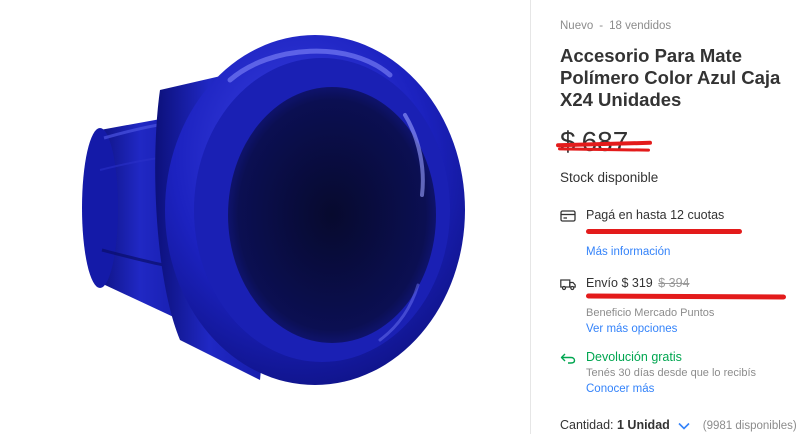  I want to click on returns-period-text: Tenés 30 días desde que lo recibís, so click(671, 373).